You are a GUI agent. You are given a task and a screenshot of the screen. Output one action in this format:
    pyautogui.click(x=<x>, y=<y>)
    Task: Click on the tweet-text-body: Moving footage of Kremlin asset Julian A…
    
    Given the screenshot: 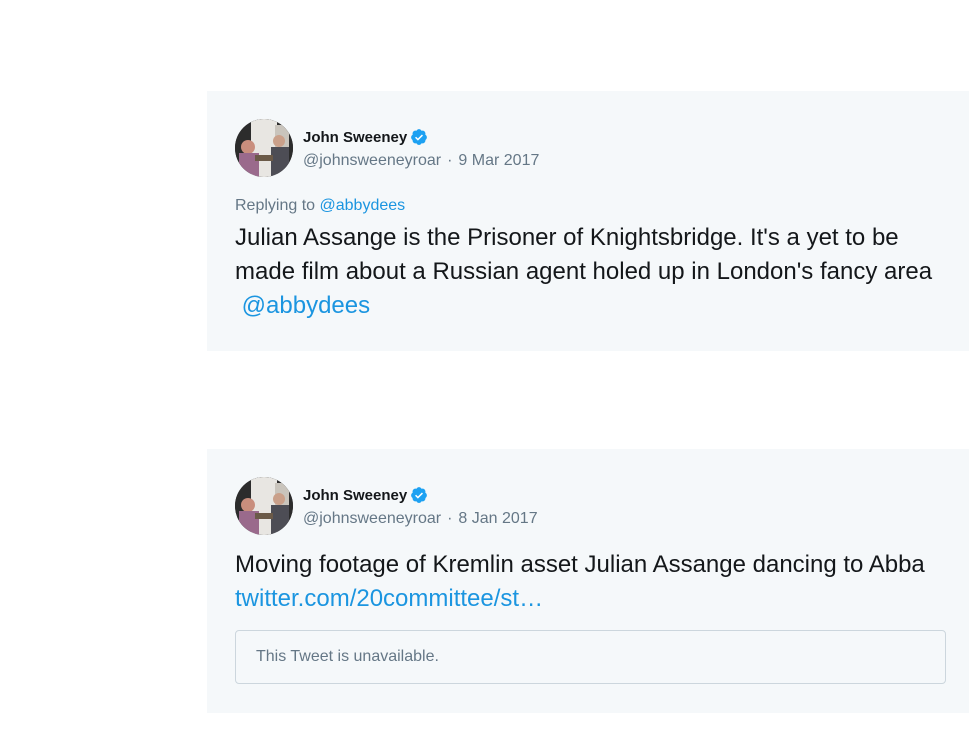 What is the action you would take?
    pyautogui.click(x=580, y=564)
    